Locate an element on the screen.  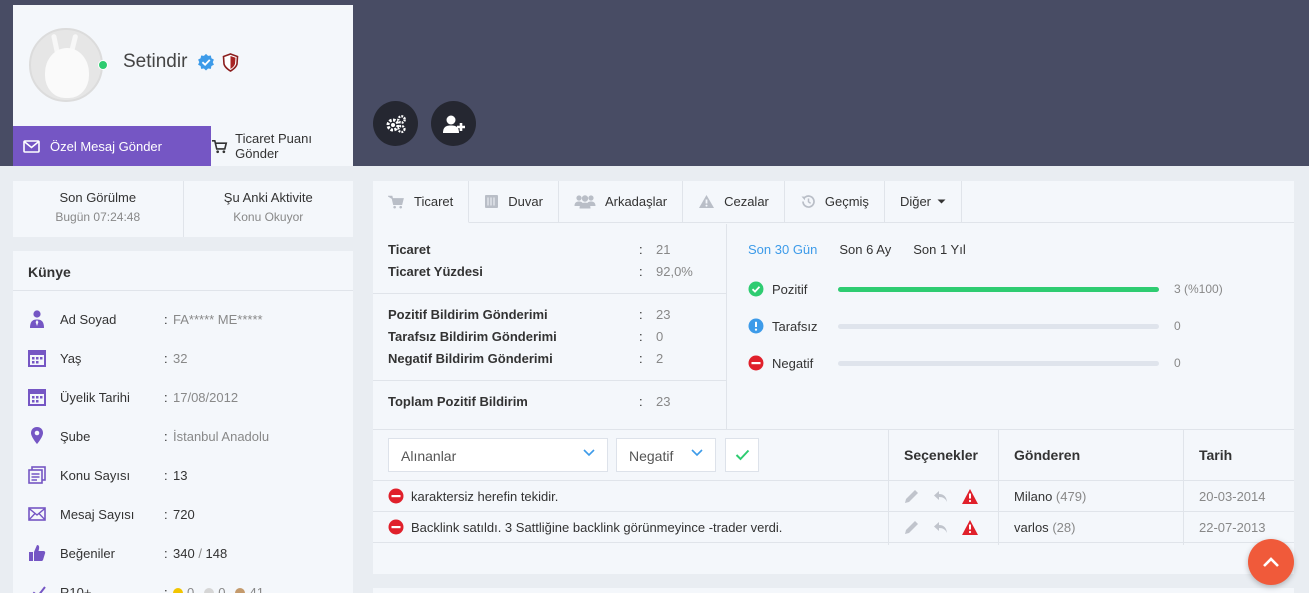
chevron-up-icon is located at coordinates (1271, 561).